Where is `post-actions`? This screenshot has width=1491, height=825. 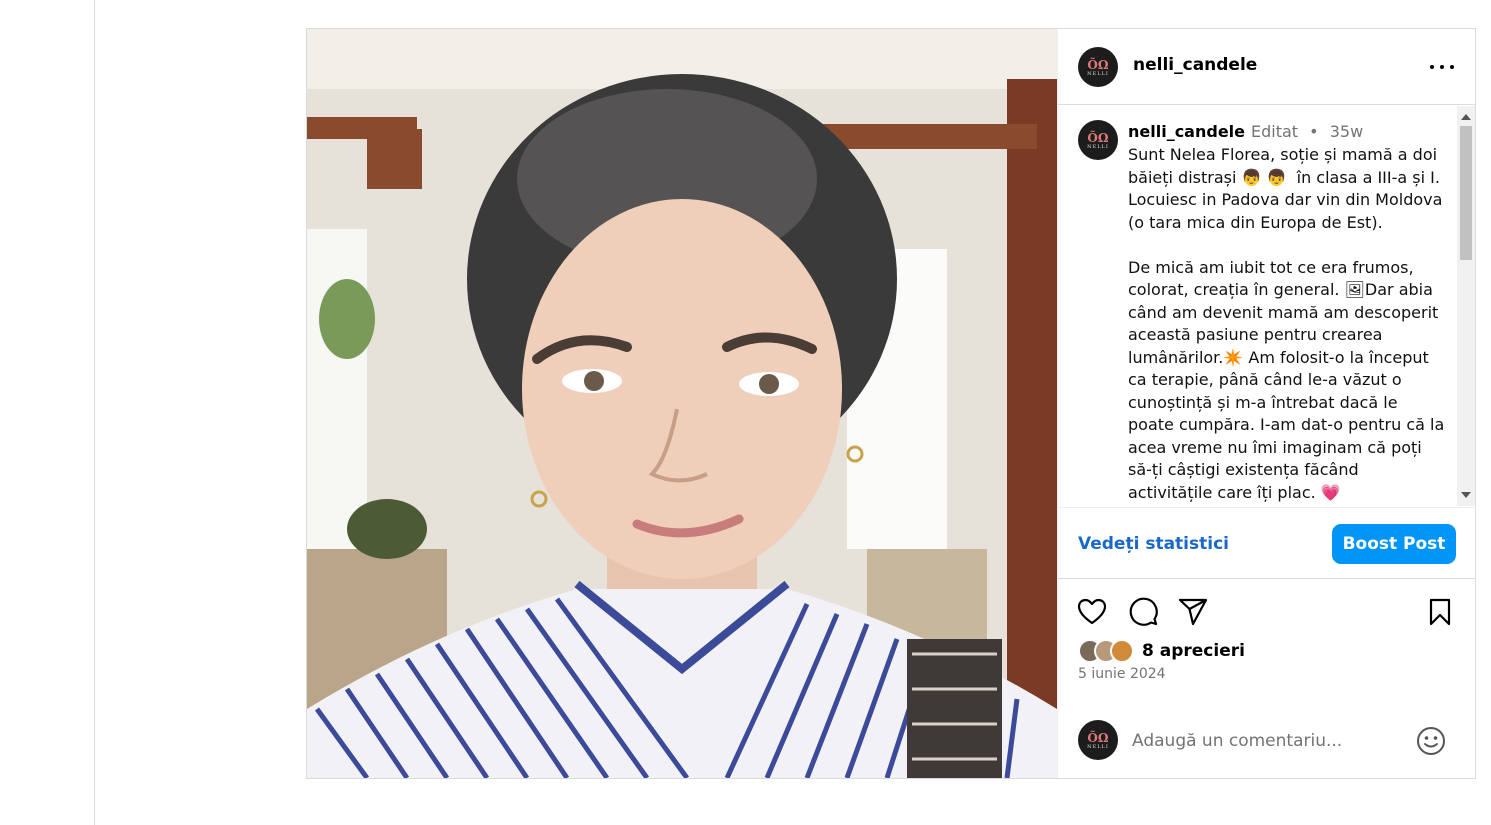 post-actions is located at coordinates (1267, 614).